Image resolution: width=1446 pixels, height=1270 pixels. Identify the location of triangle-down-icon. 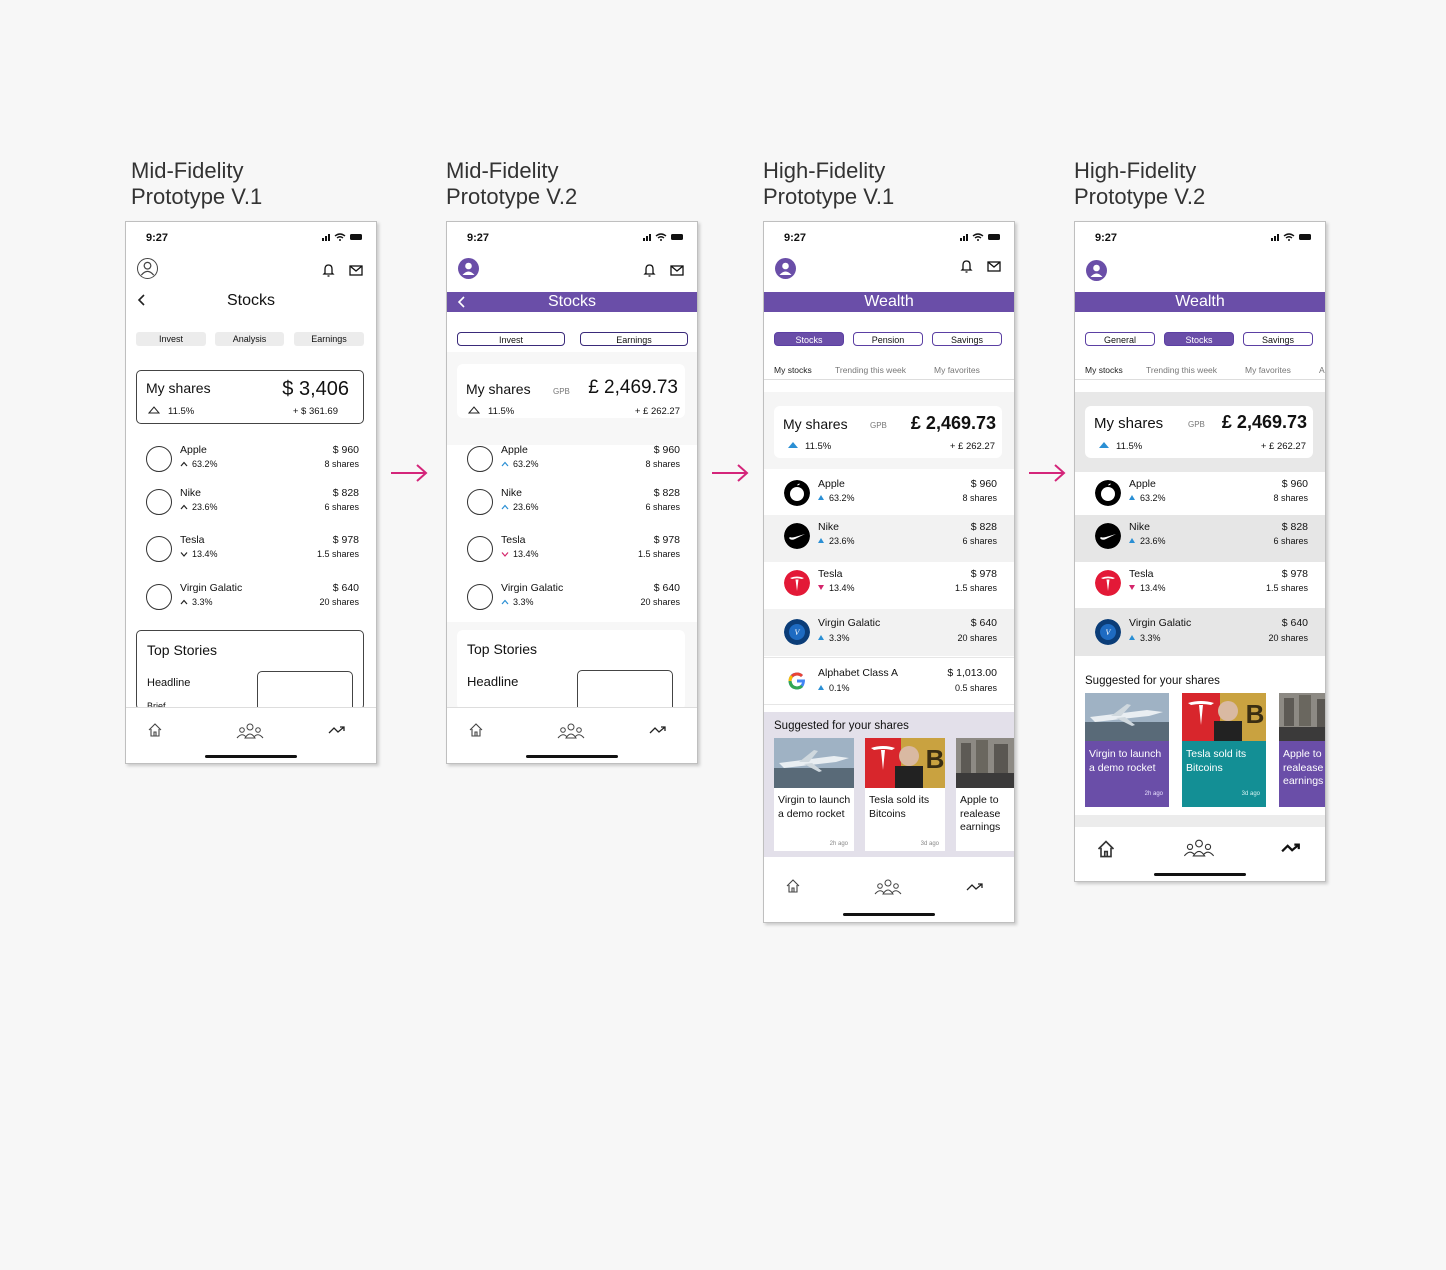
(821, 587).